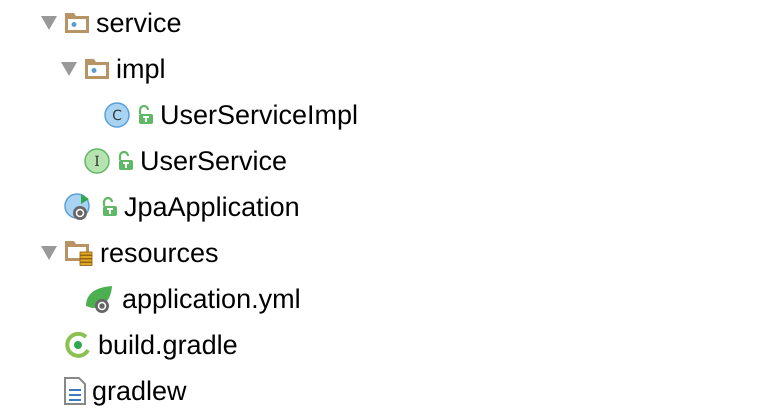  I want to click on tree-item-label: gradlew, so click(139, 391).